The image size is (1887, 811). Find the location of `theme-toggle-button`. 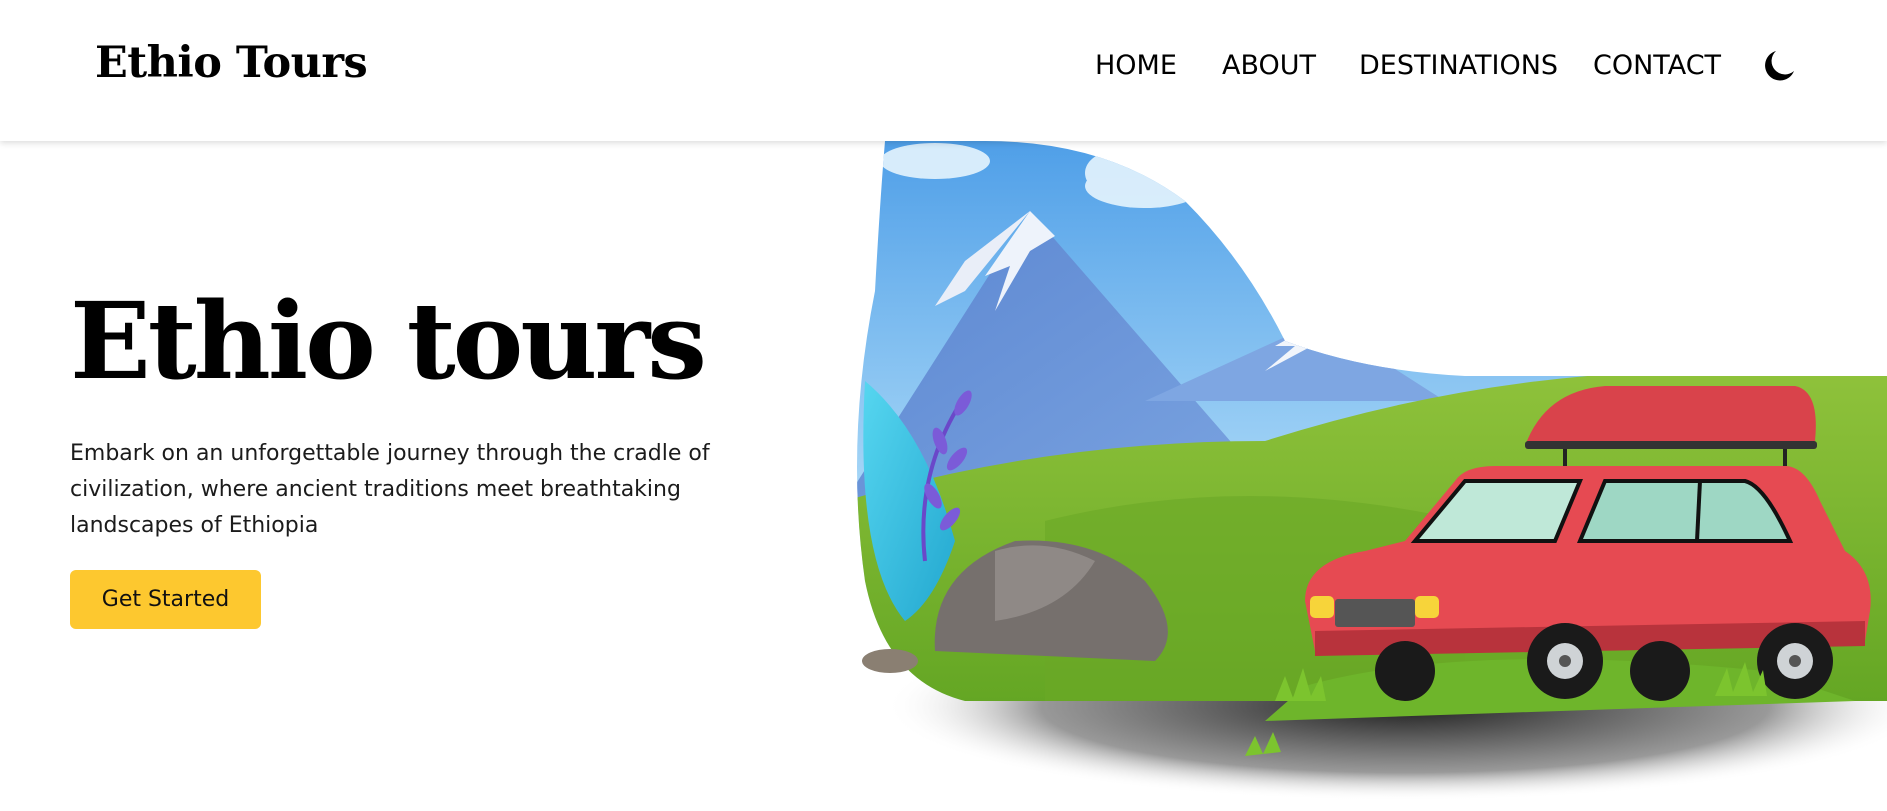

theme-toggle-button is located at coordinates (1779, 66).